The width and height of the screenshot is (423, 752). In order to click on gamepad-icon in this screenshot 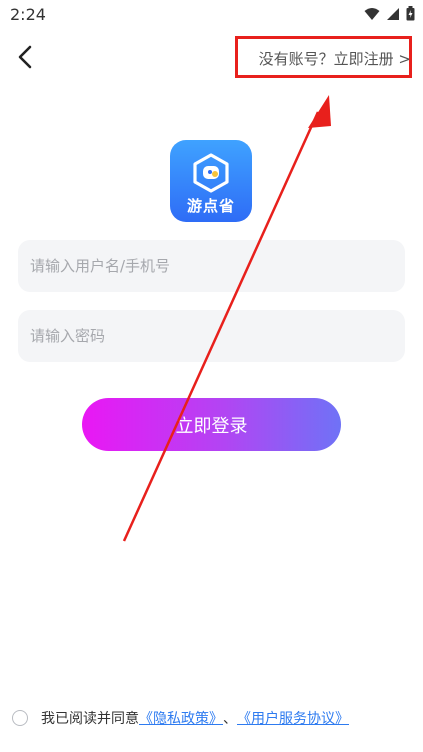, I will do `click(211, 173)`.